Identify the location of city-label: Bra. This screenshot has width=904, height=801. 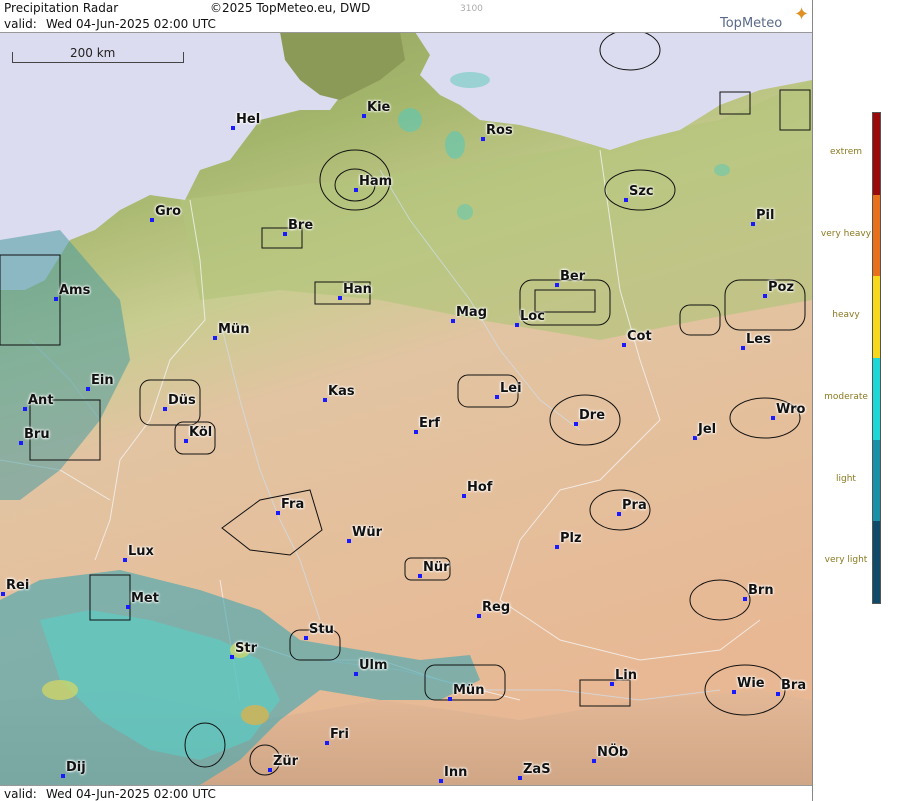
(794, 685).